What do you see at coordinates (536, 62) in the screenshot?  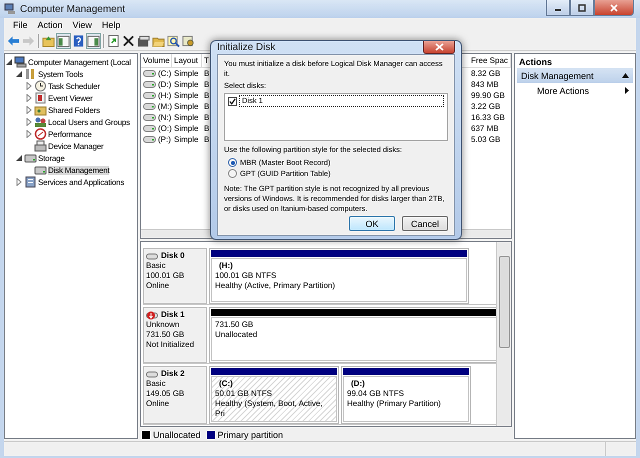 I see `actions-header: Actions` at bounding box center [536, 62].